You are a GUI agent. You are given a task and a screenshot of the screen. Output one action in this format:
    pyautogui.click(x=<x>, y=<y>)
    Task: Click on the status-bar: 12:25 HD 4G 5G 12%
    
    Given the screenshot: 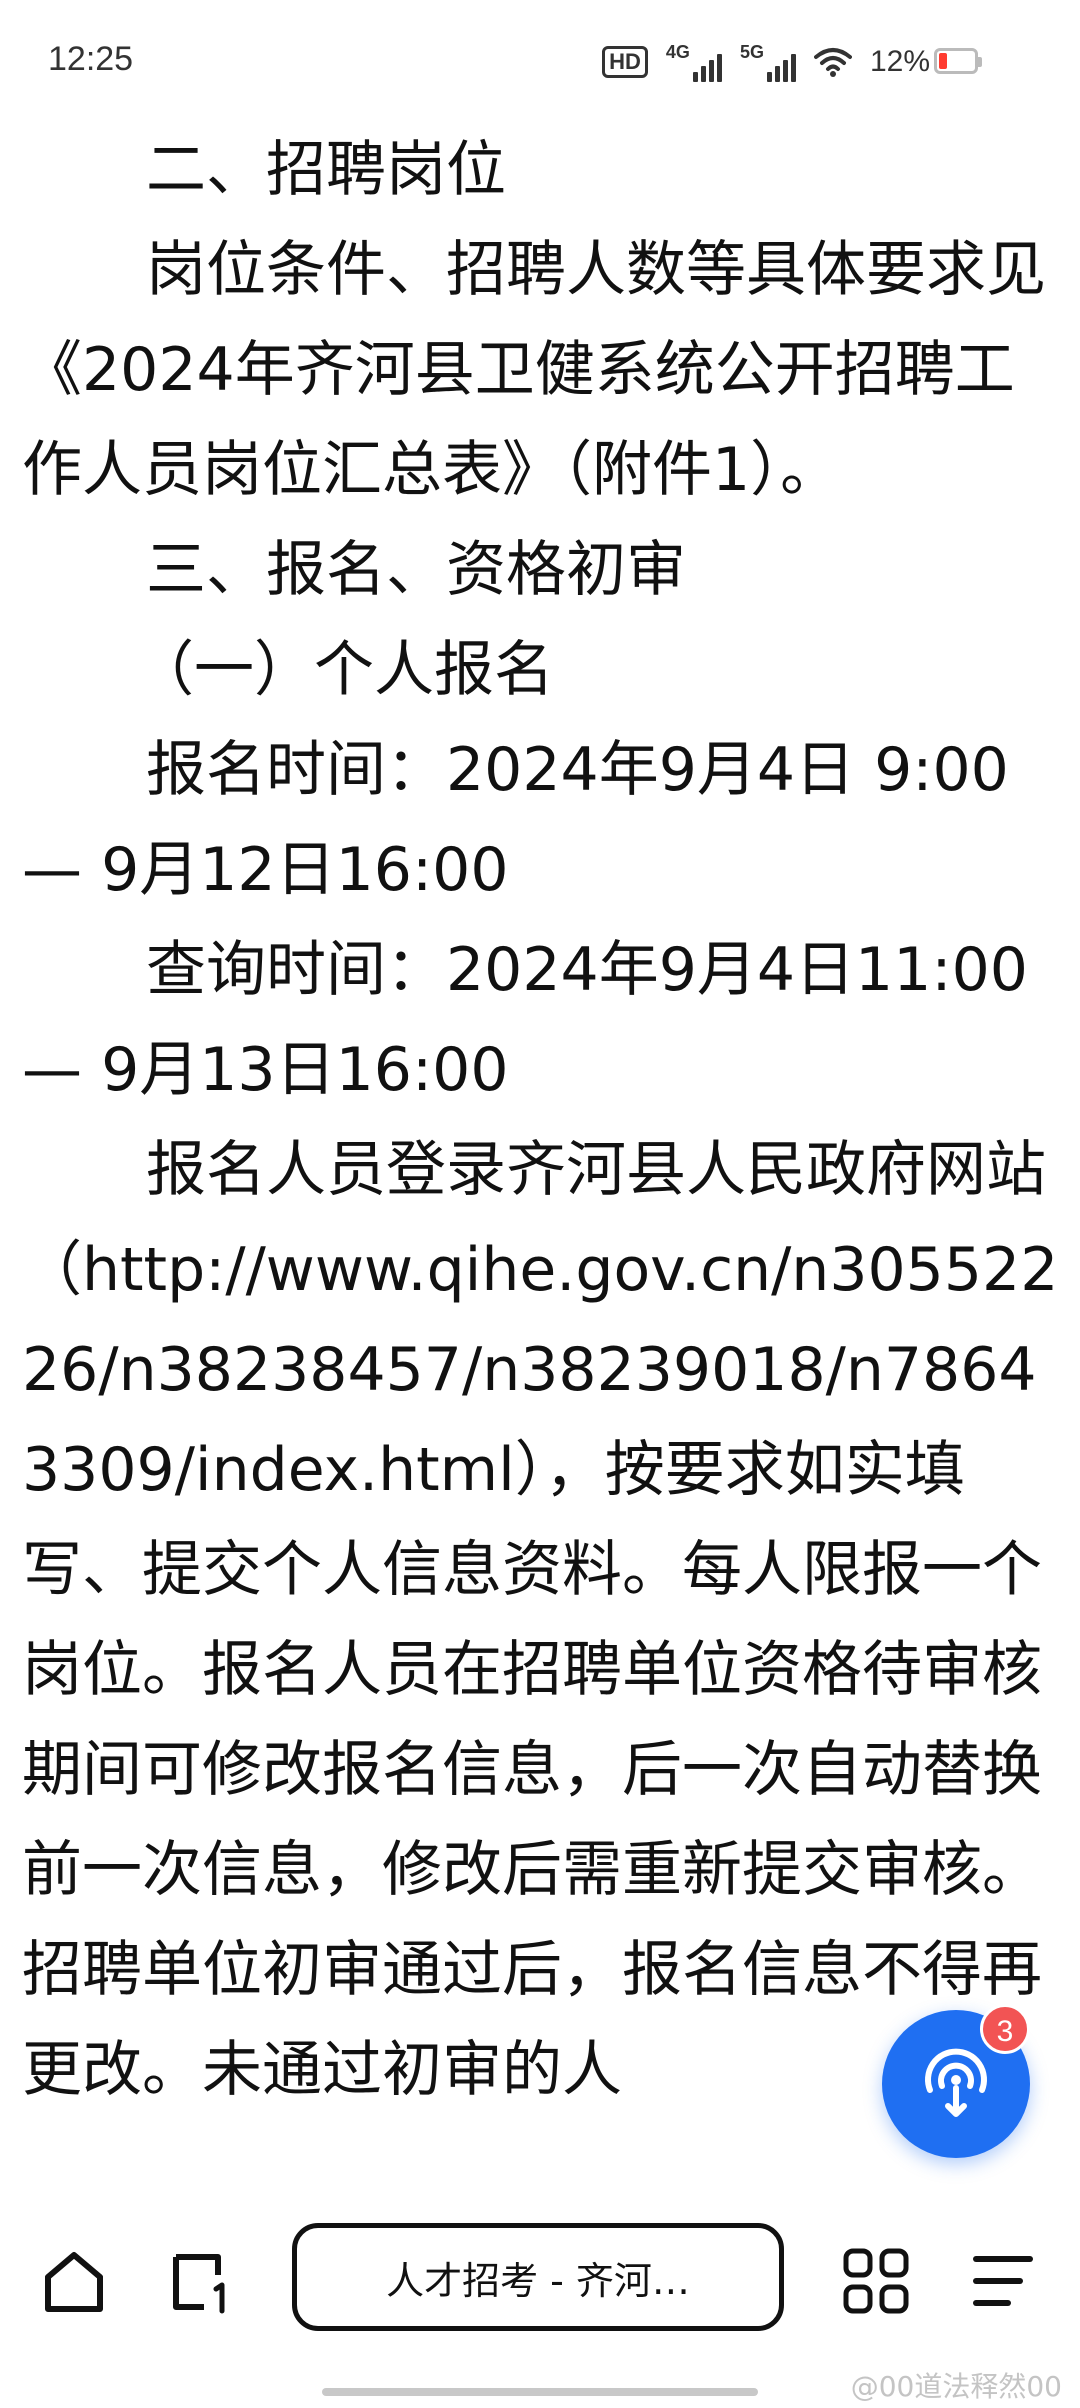 What is the action you would take?
    pyautogui.click(x=540, y=60)
    